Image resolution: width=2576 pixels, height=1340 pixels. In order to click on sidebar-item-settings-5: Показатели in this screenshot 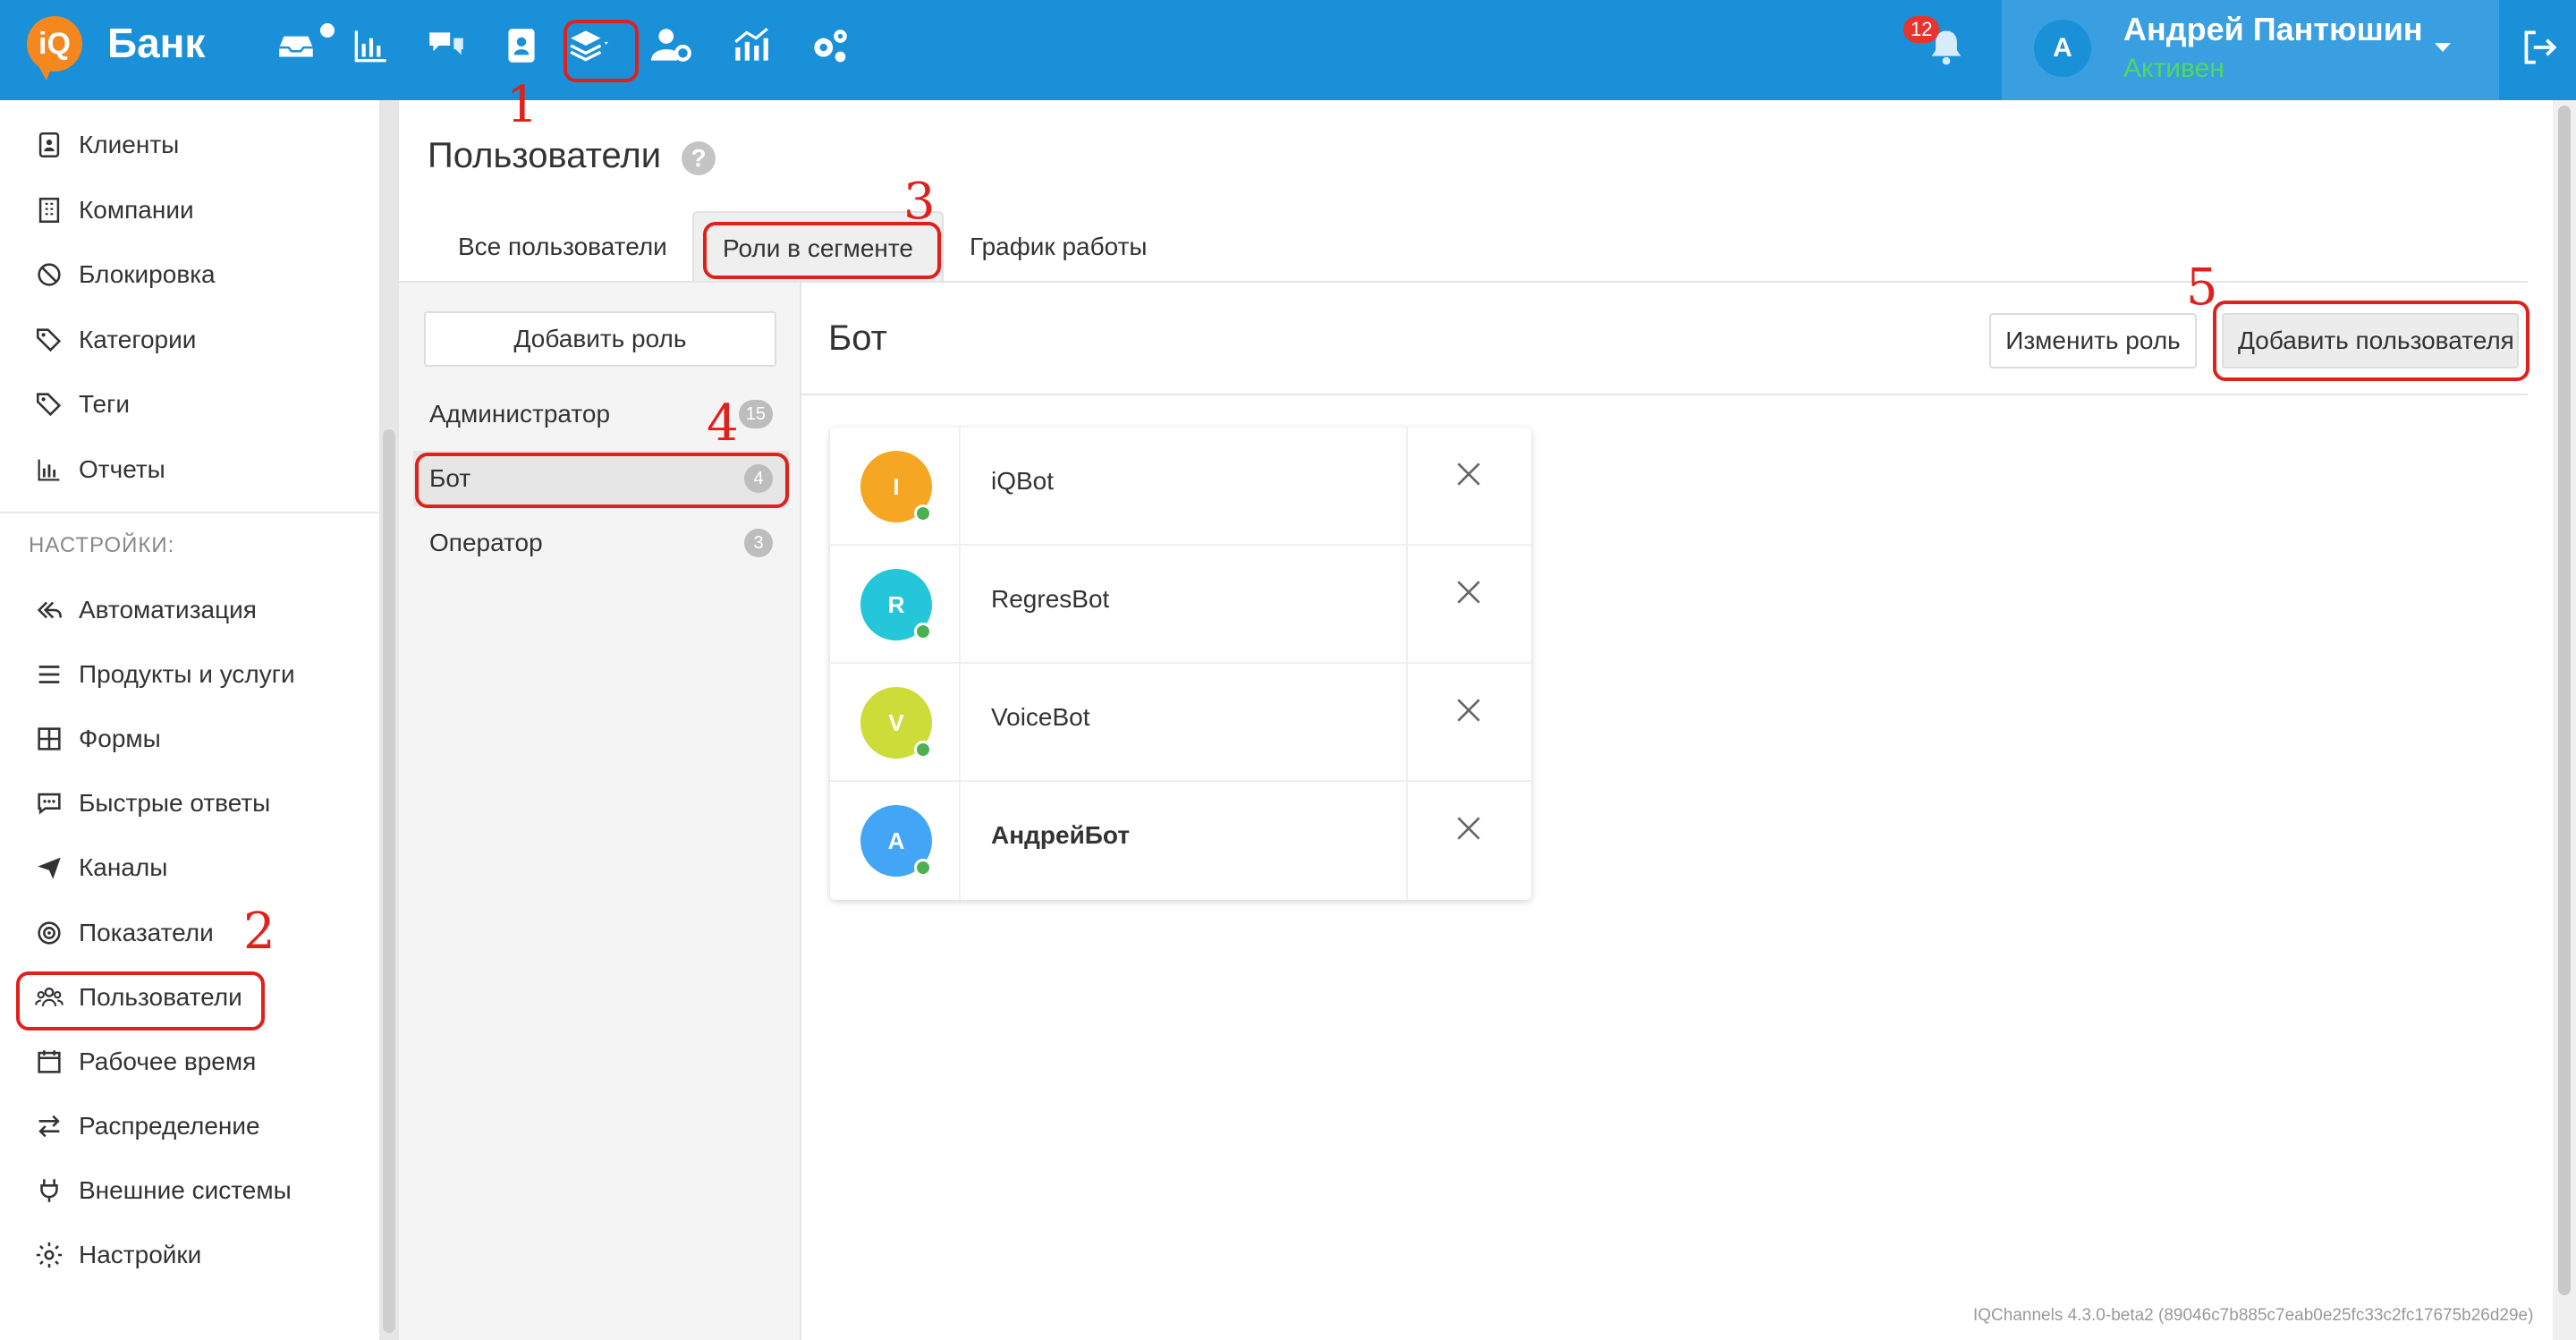, I will do `click(189, 933)`.